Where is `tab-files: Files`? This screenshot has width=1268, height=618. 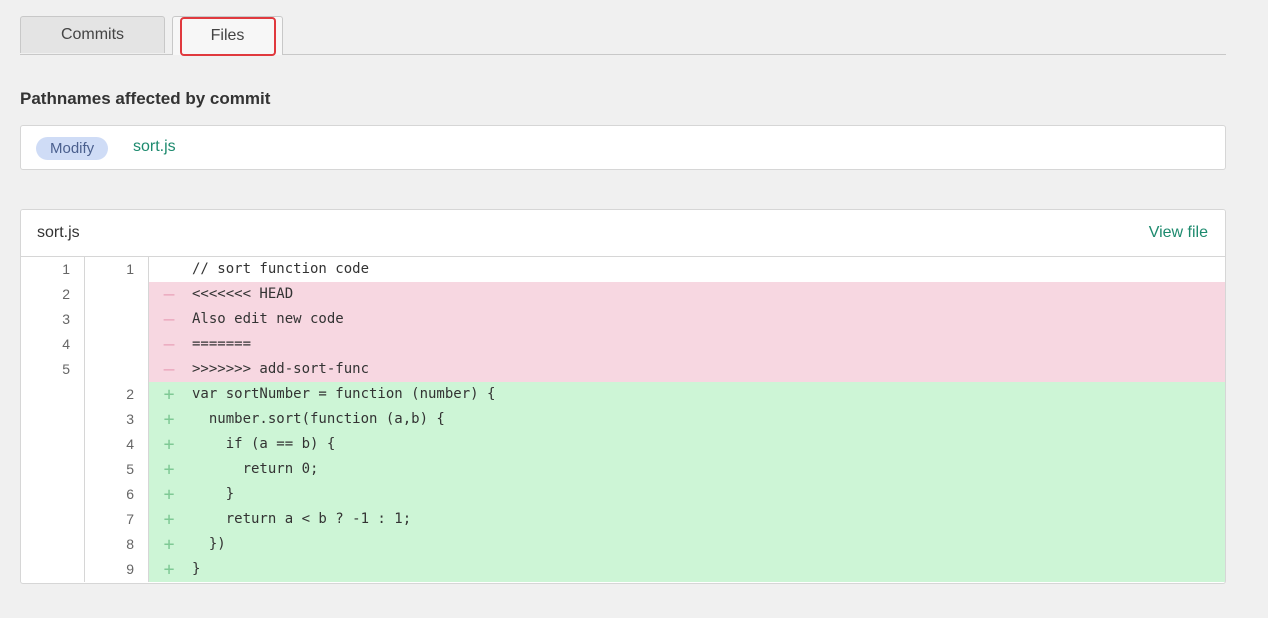
tab-files: Files is located at coordinates (227, 35).